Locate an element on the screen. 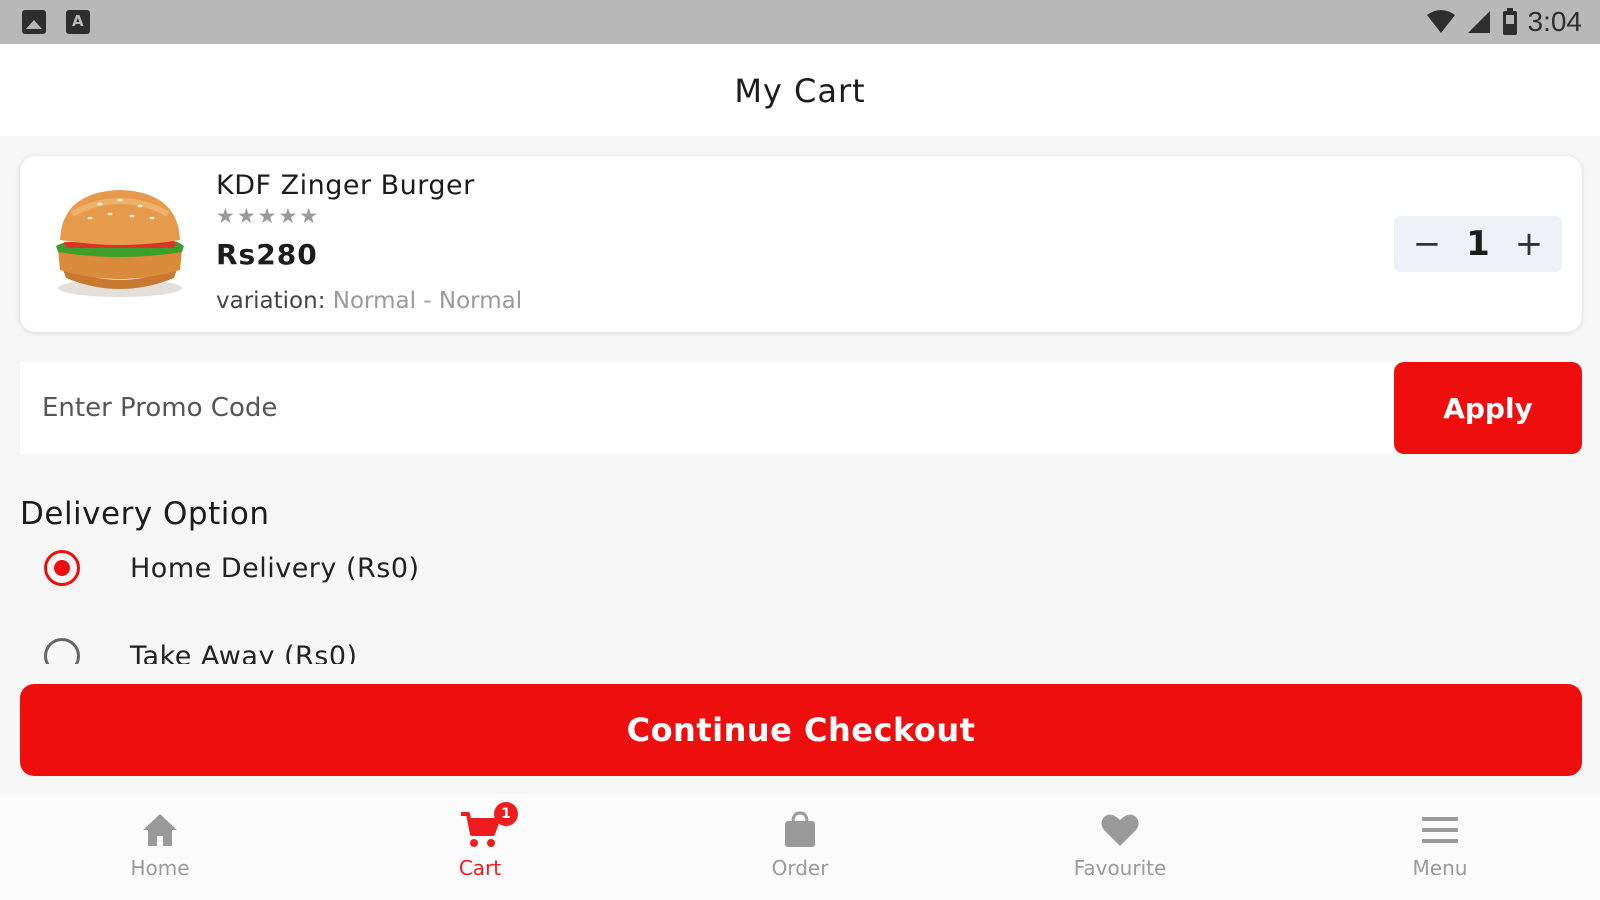 The image size is (1600, 900). delivery-option-label: Take Away (Rs0) is located at coordinates (244, 652).